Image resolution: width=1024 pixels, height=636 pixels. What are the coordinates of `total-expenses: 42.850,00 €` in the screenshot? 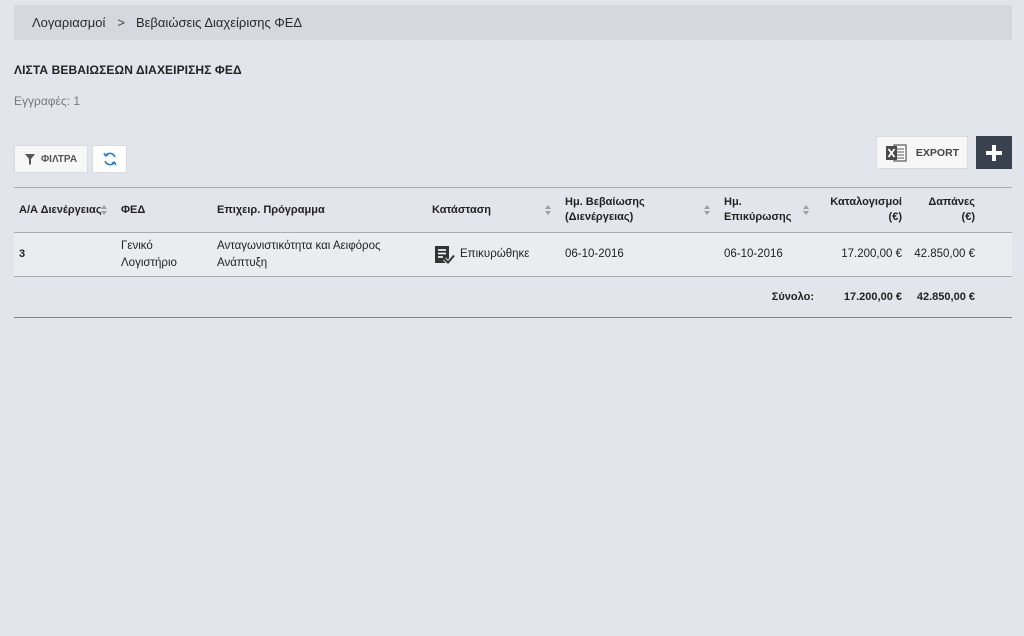 It's located at (945, 297).